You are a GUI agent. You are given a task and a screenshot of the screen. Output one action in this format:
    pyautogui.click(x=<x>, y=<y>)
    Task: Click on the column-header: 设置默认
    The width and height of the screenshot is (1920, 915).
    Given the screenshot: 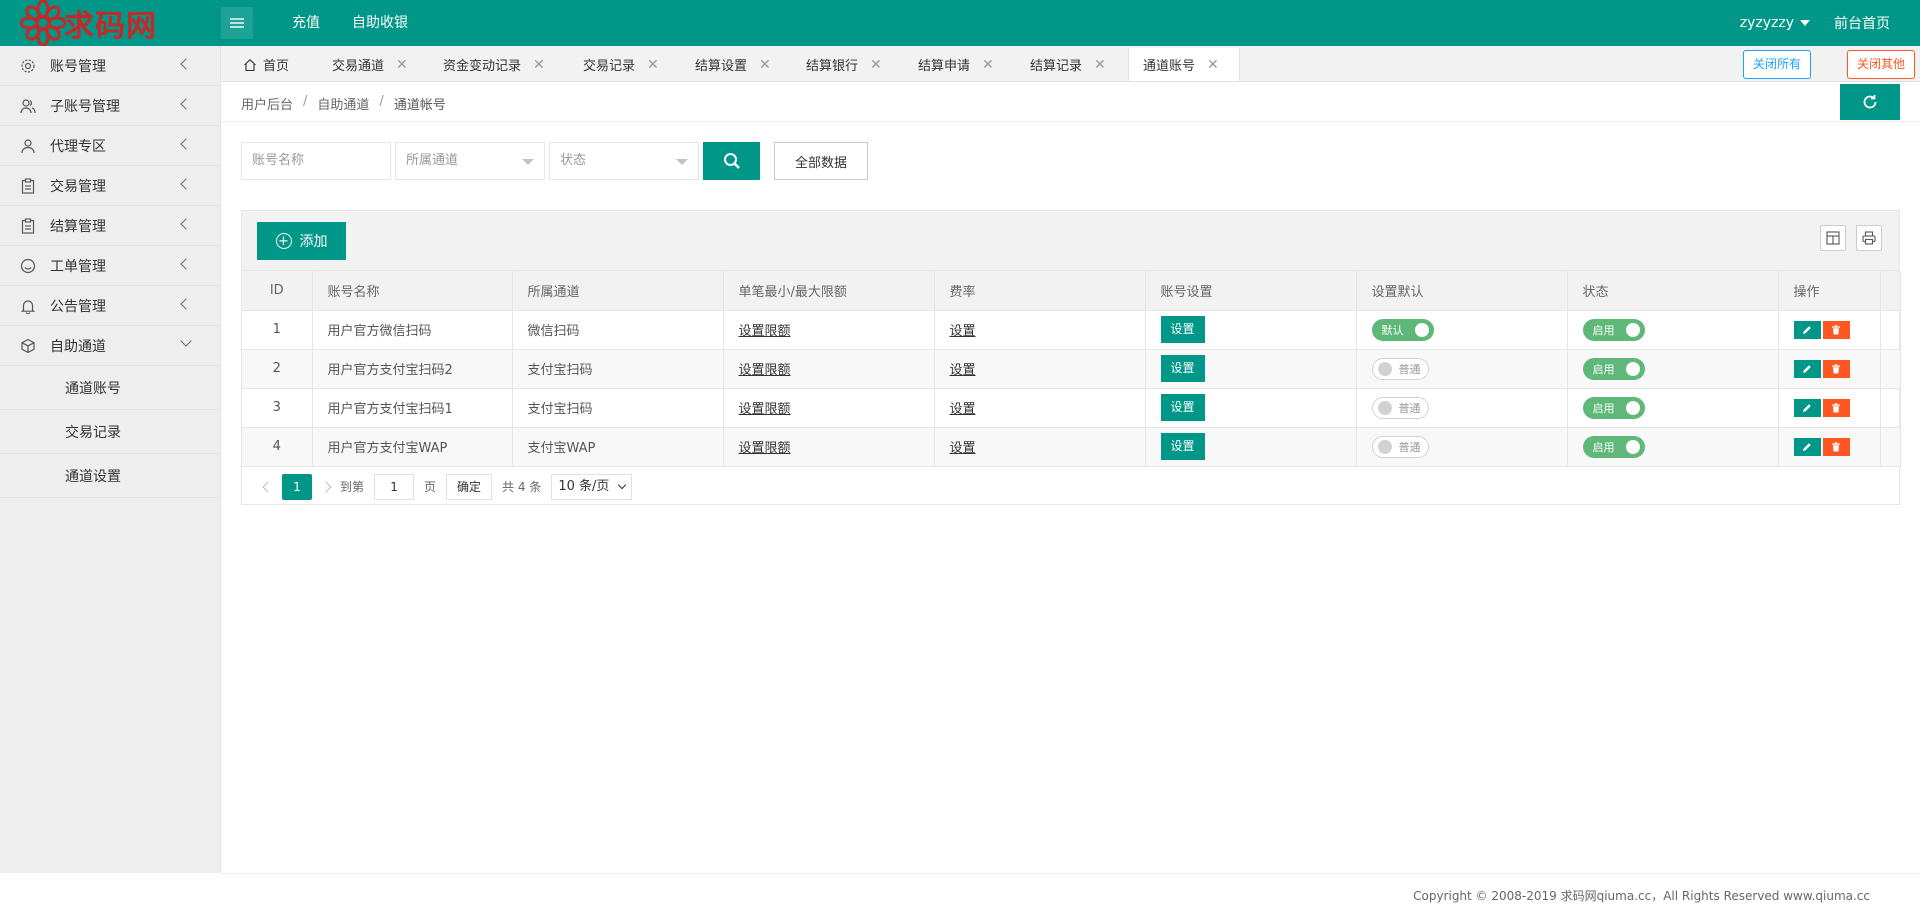 What is the action you would take?
    pyautogui.click(x=1462, y=291)
    